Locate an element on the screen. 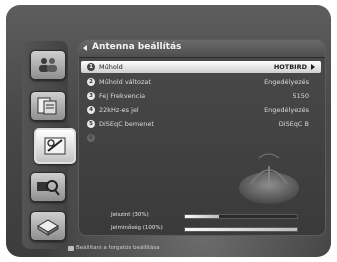 This screenshot has height=262, width=337. menu-row-satellite: 1 Műhold HOTBIRD is located at coordinates (201, 67).